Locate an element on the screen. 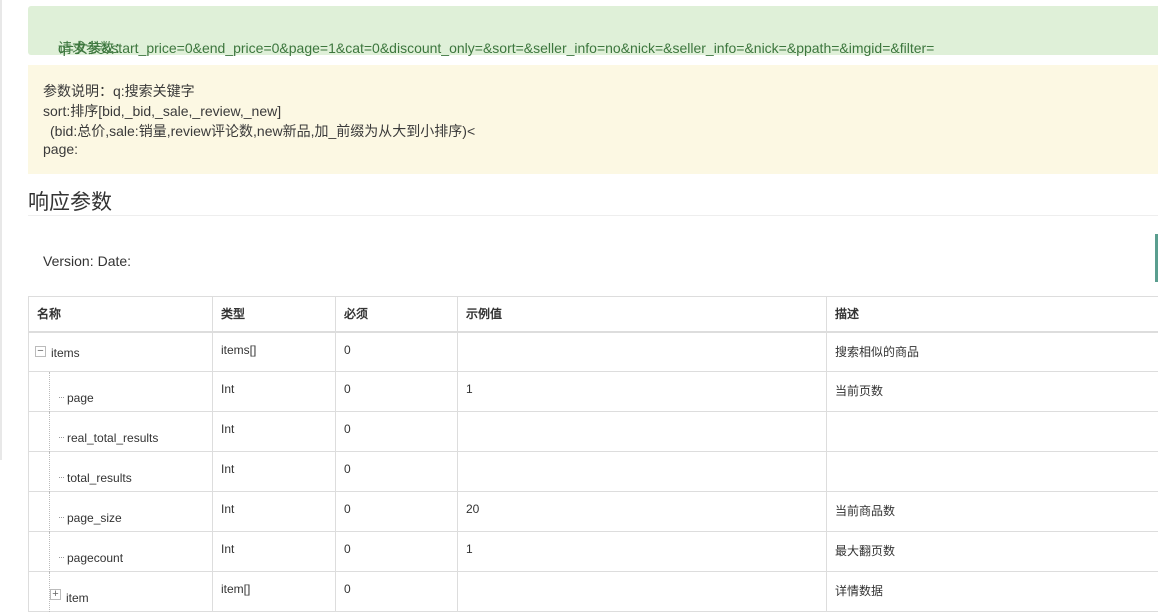 Image resolution: width=1158 pixels, height=612 pixels. table-row: page Int 0 1 当前页数 is located at coordinates (593, 392).